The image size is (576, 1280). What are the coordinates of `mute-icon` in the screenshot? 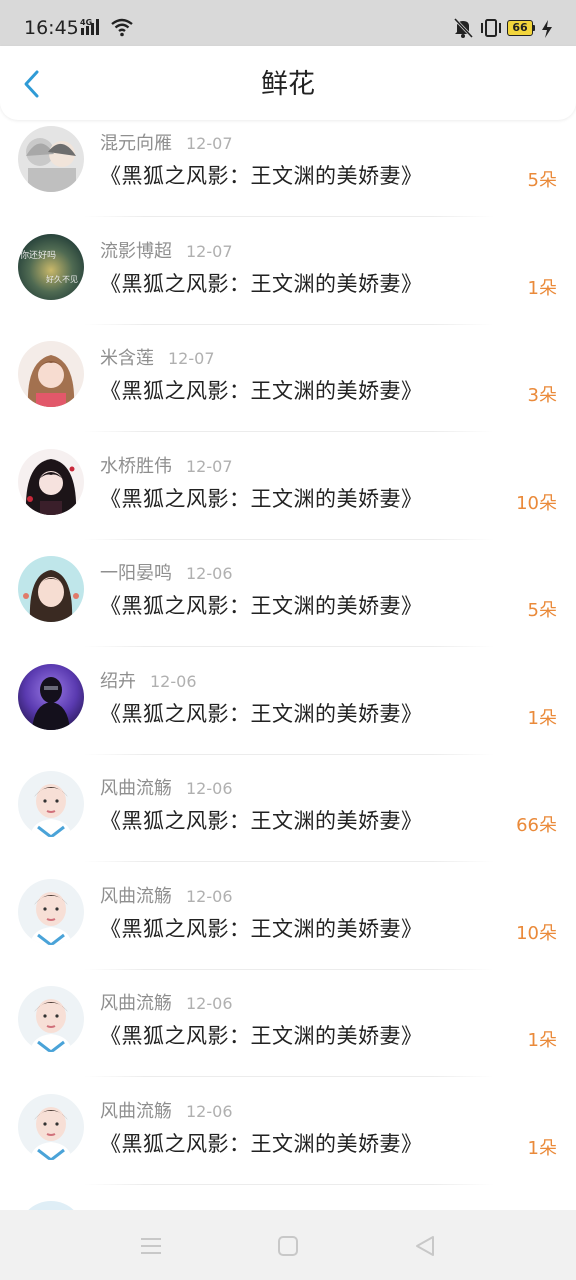 It's located at (463, 28).